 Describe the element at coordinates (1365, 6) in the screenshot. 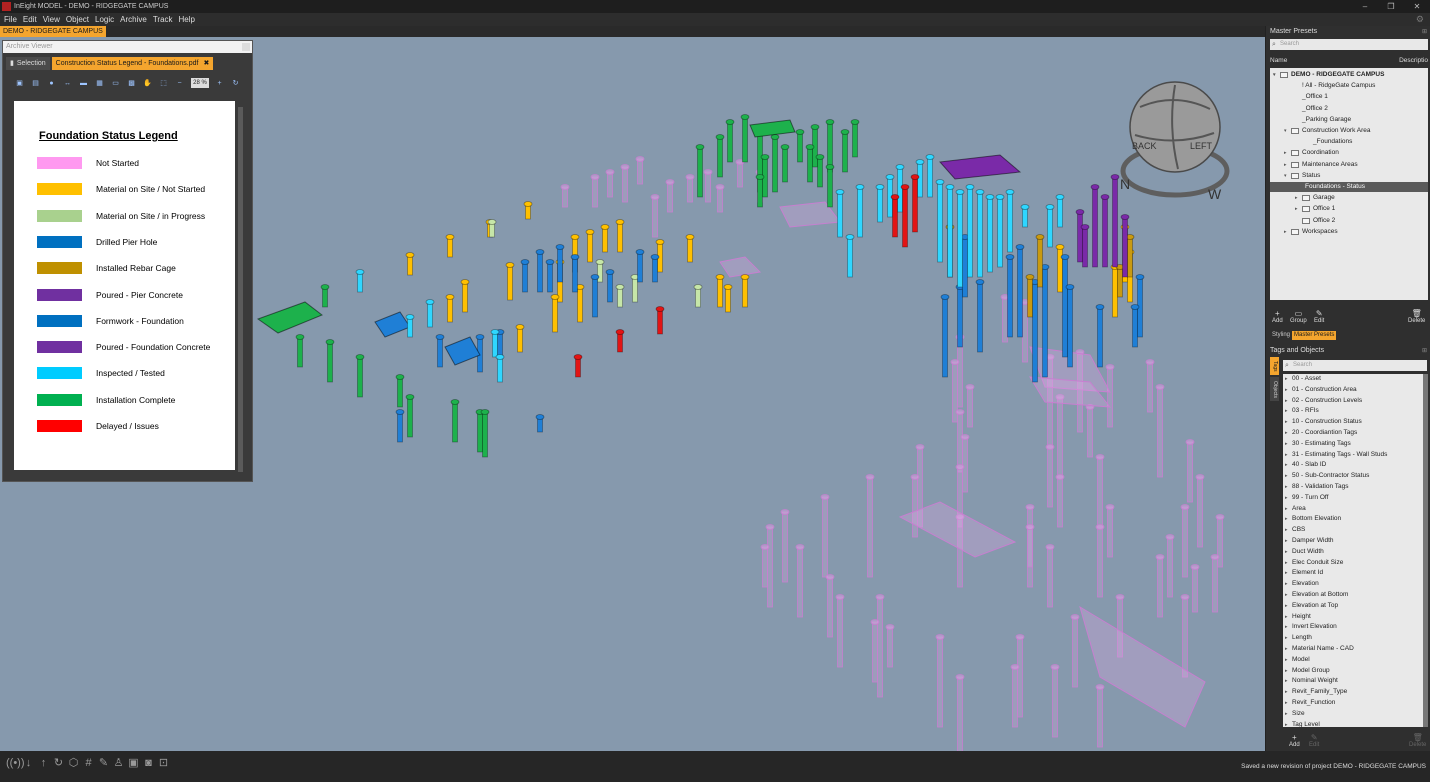

I see `minimize-button: –` at that location.